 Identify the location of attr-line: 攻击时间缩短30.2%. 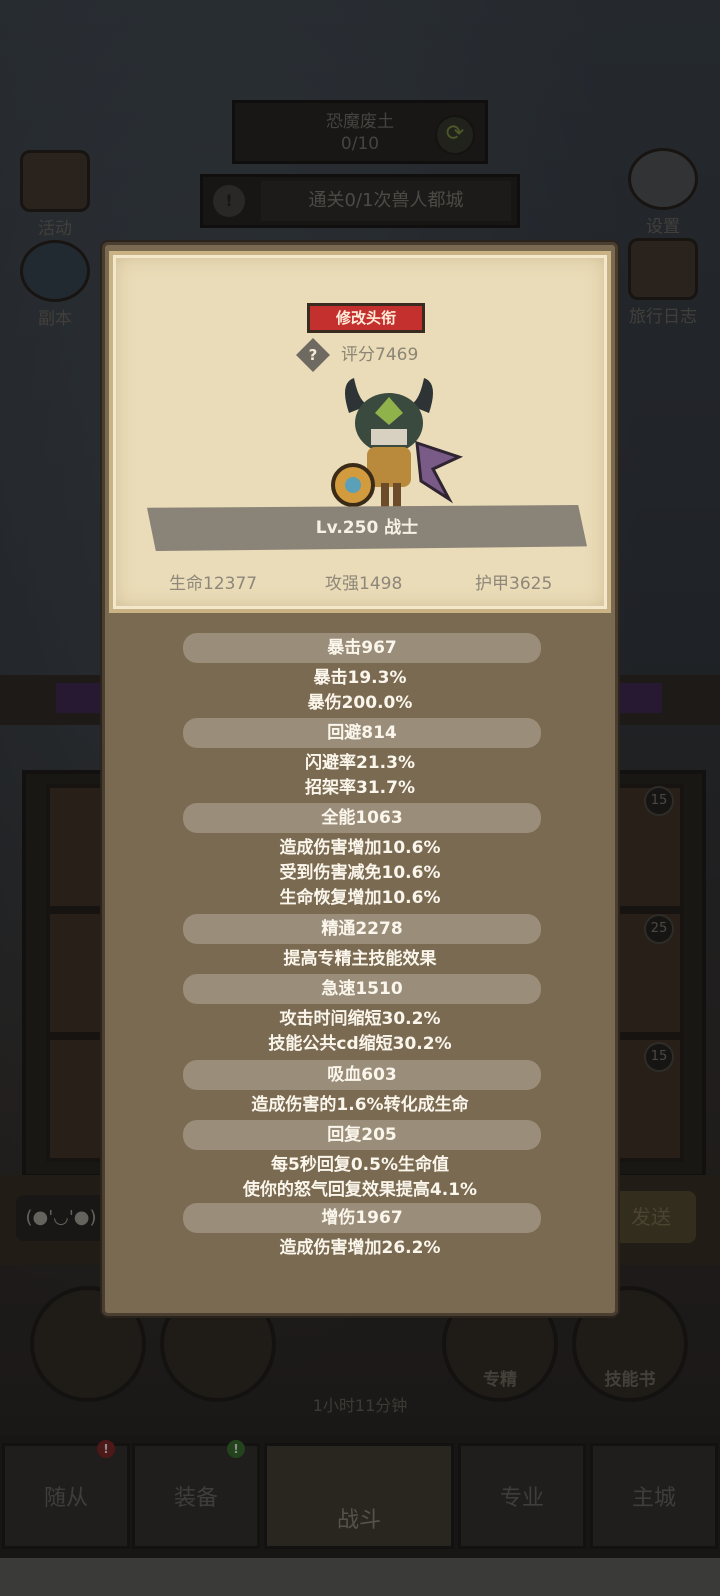
(360, 1019).